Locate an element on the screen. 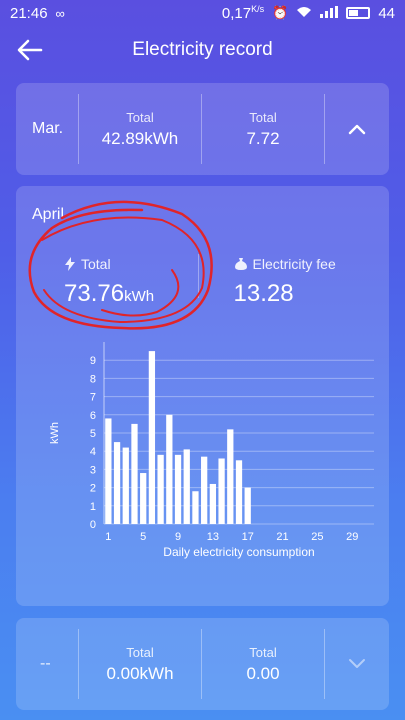 The image size is (405, 720). divider is located at coordinates (198, 276).